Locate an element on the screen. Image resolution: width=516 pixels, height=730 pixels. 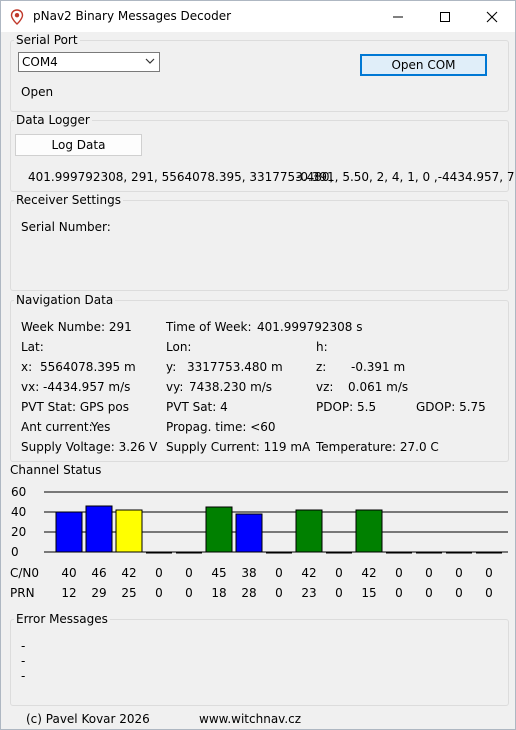
serial-port-label: Serial Port is located at coordinates (47, 40).